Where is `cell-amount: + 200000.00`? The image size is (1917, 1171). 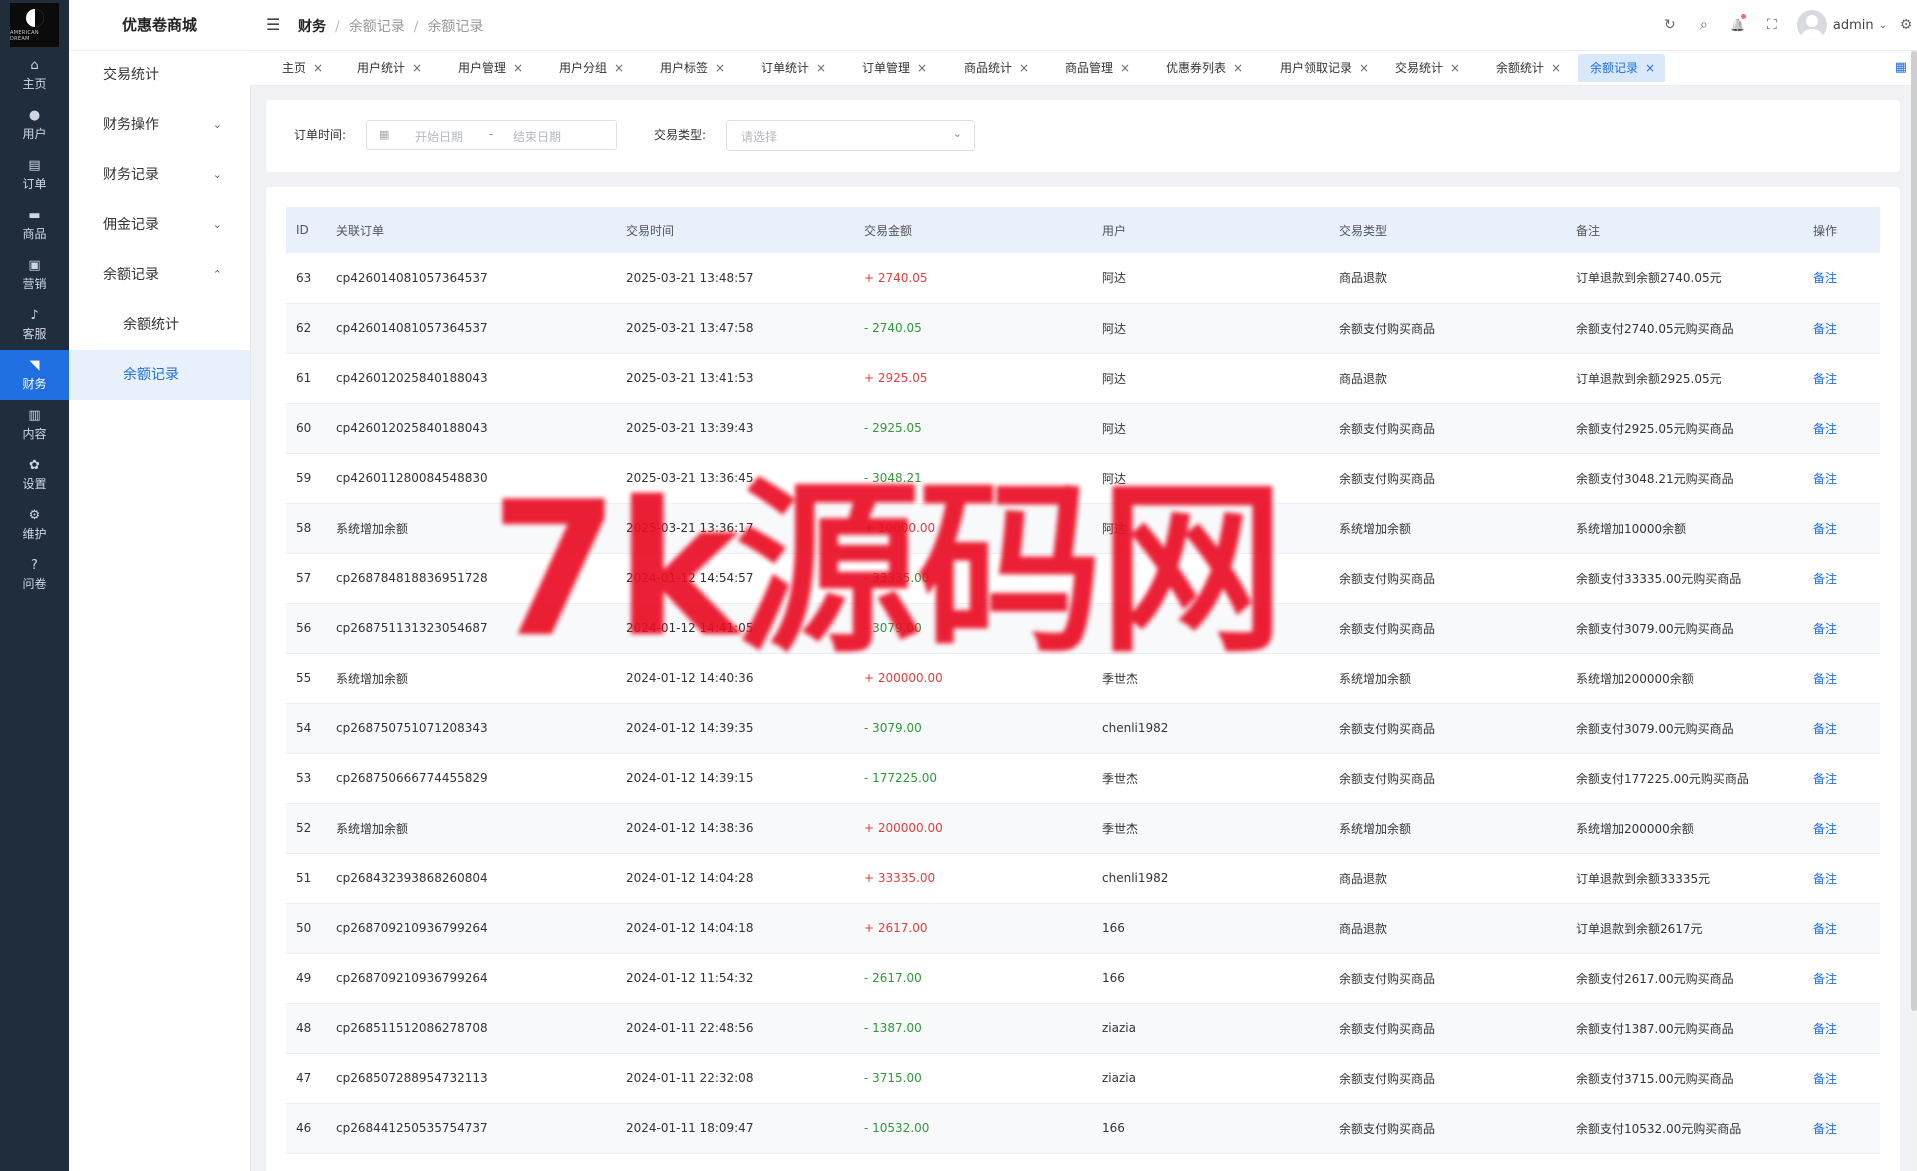 cell-amount: + 200000.00 is located at coordinates (903, 678).